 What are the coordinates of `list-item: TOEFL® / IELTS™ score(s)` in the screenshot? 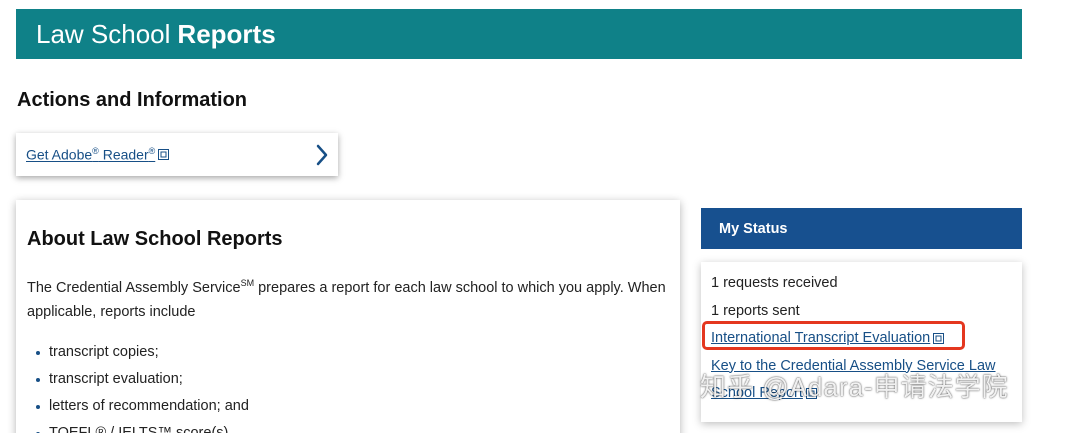 It's located at (348, 426).